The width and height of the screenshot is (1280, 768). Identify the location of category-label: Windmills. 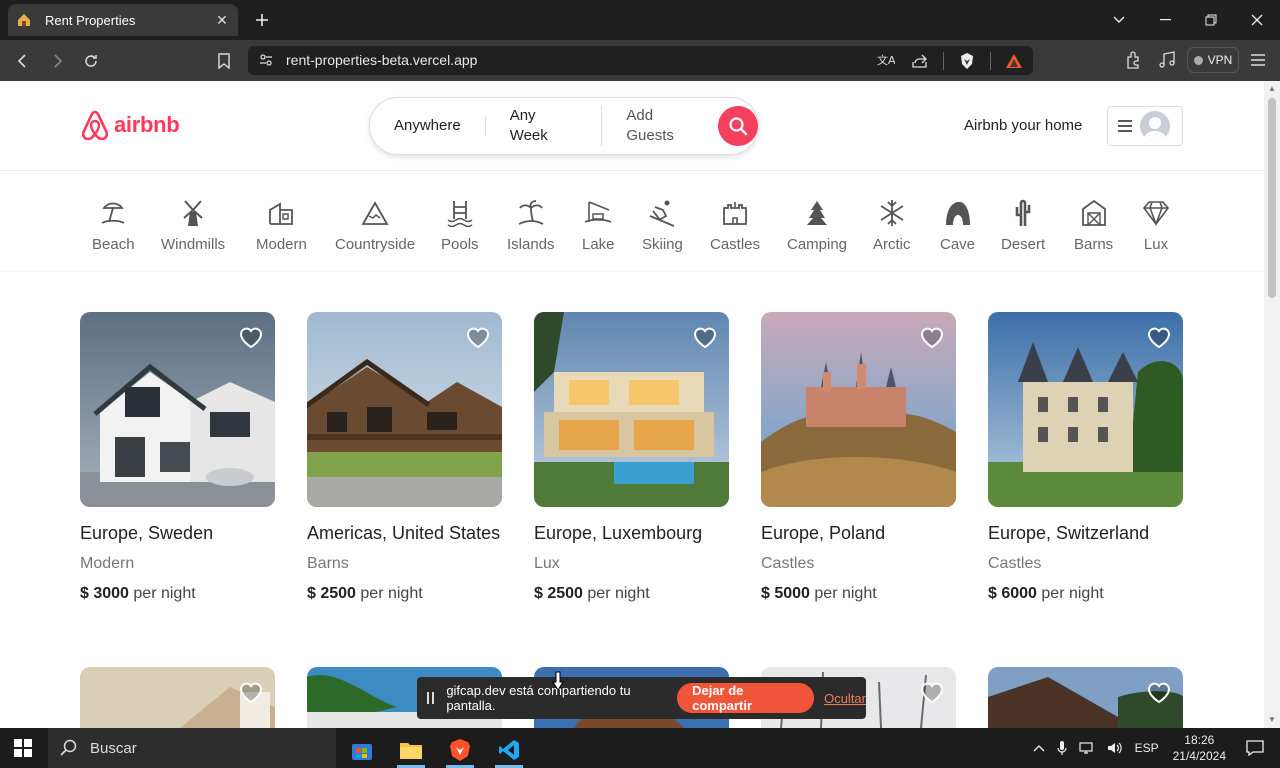
(193, 244).